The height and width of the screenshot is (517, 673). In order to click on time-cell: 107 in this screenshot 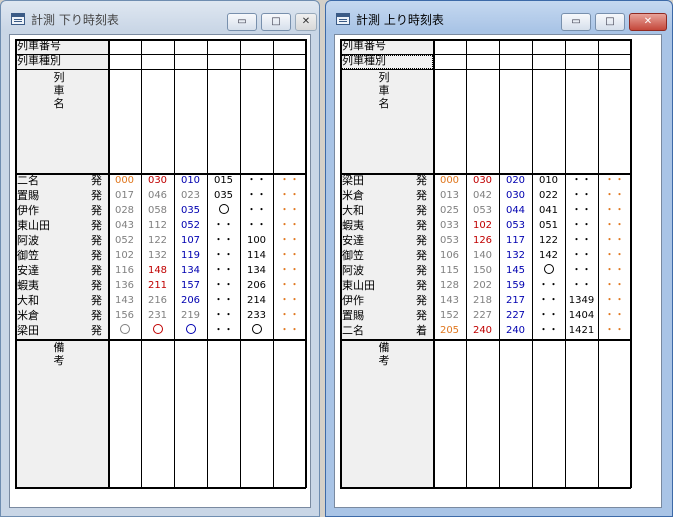, I will do `click(190, 241)`.